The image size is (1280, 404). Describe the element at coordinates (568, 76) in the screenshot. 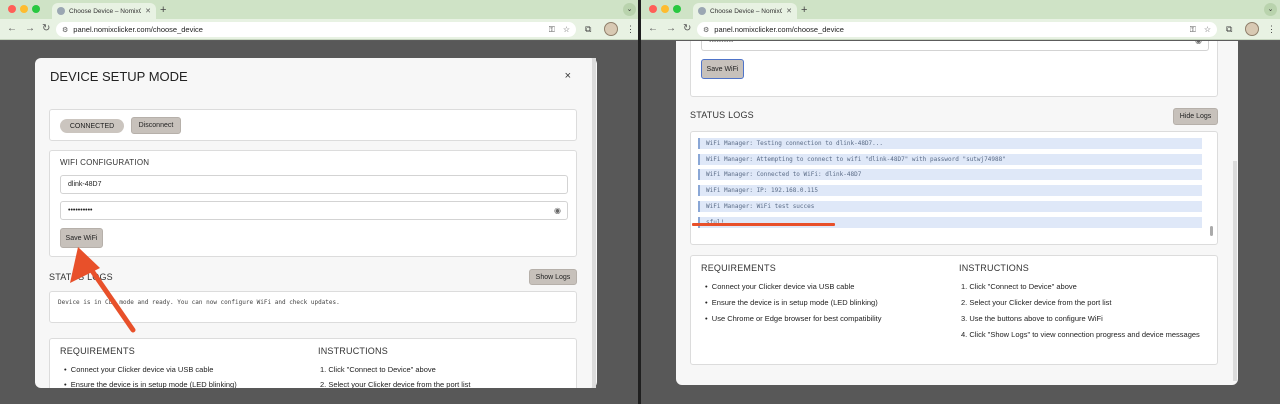

I see `close-icon: ×` at that location.